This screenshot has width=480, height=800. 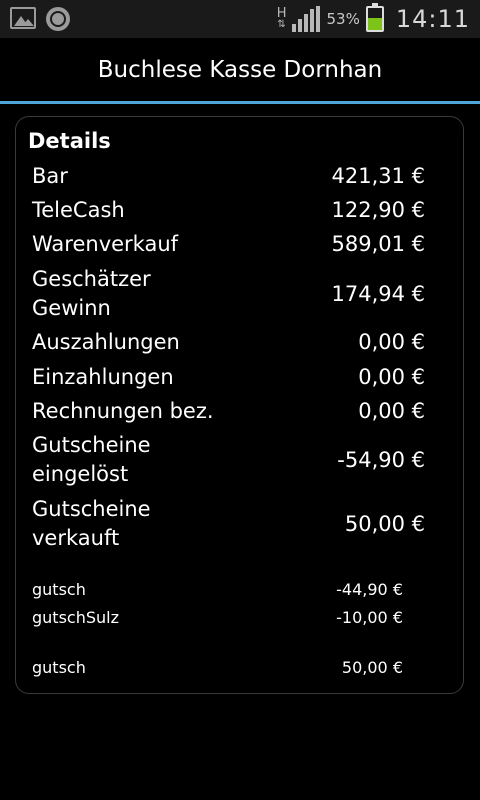 What do you see at coordinates (228, 176) in the screenshot?
I see `detail-row-bar: Bar 421,31 €` at bounding box center [228, 176].